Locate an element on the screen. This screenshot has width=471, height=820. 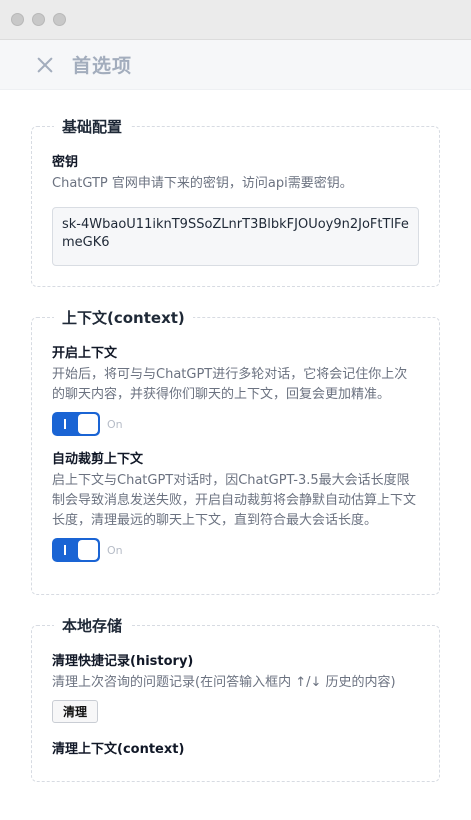
clear-context-label: 清理上下文(context) is located at coordinates (118, 749).